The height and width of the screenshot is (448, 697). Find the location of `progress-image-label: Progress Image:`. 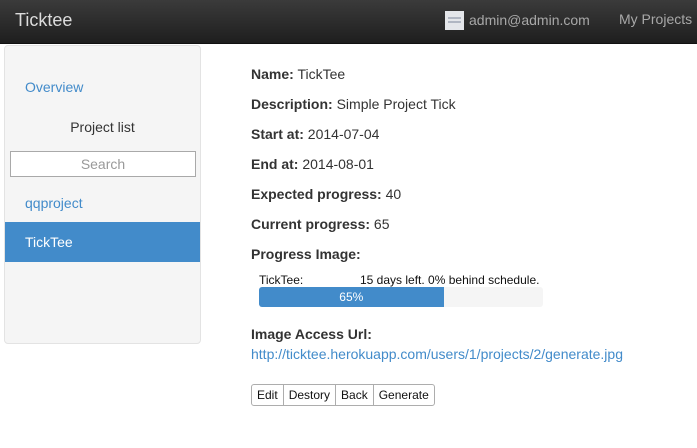

progress-image-label: Progress Image: is located at coordinates (306, 254).